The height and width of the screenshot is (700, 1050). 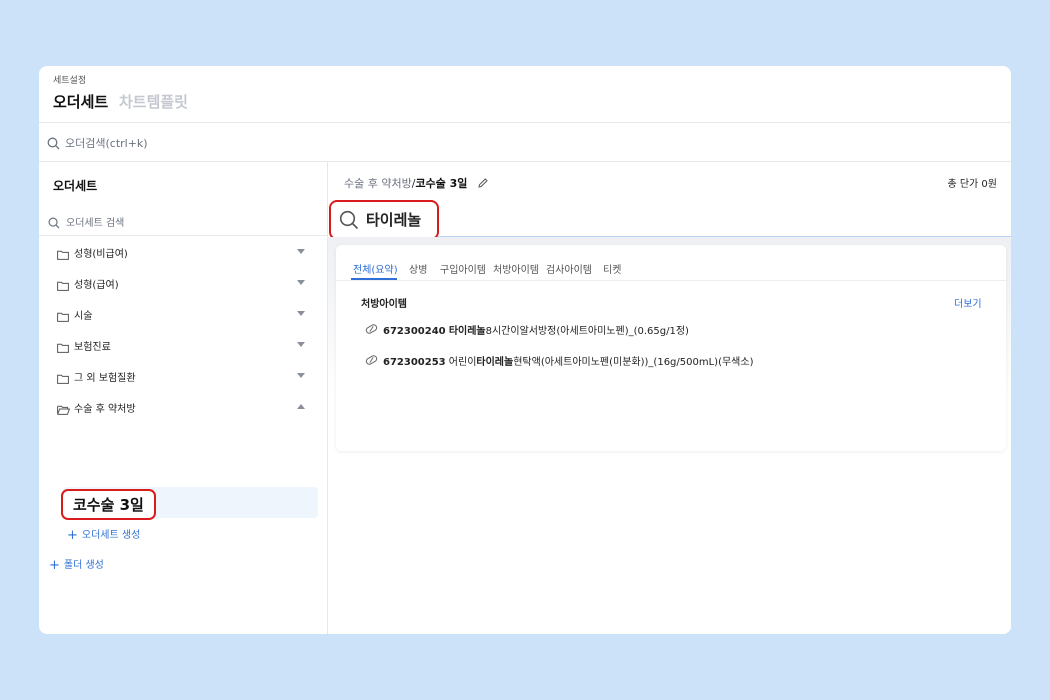 What do you see at coordinates (103, 534) in the screenshot?
I see `add-order-set-button: + 오더세트 생성` at bounding box center [103, 534].